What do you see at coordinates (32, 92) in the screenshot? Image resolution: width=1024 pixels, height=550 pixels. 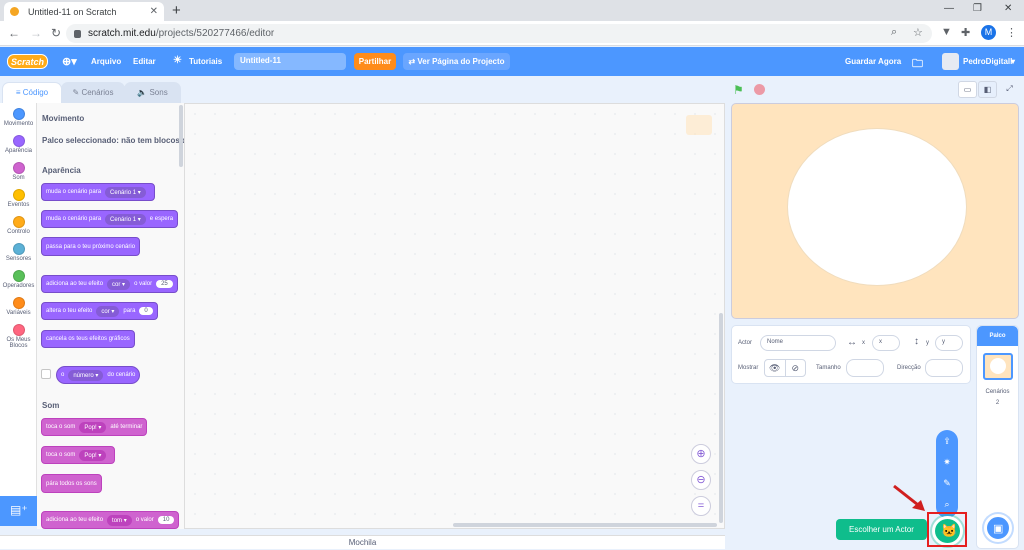 I see `tab-code: ≡ Código` at bounding box center [32, 92].